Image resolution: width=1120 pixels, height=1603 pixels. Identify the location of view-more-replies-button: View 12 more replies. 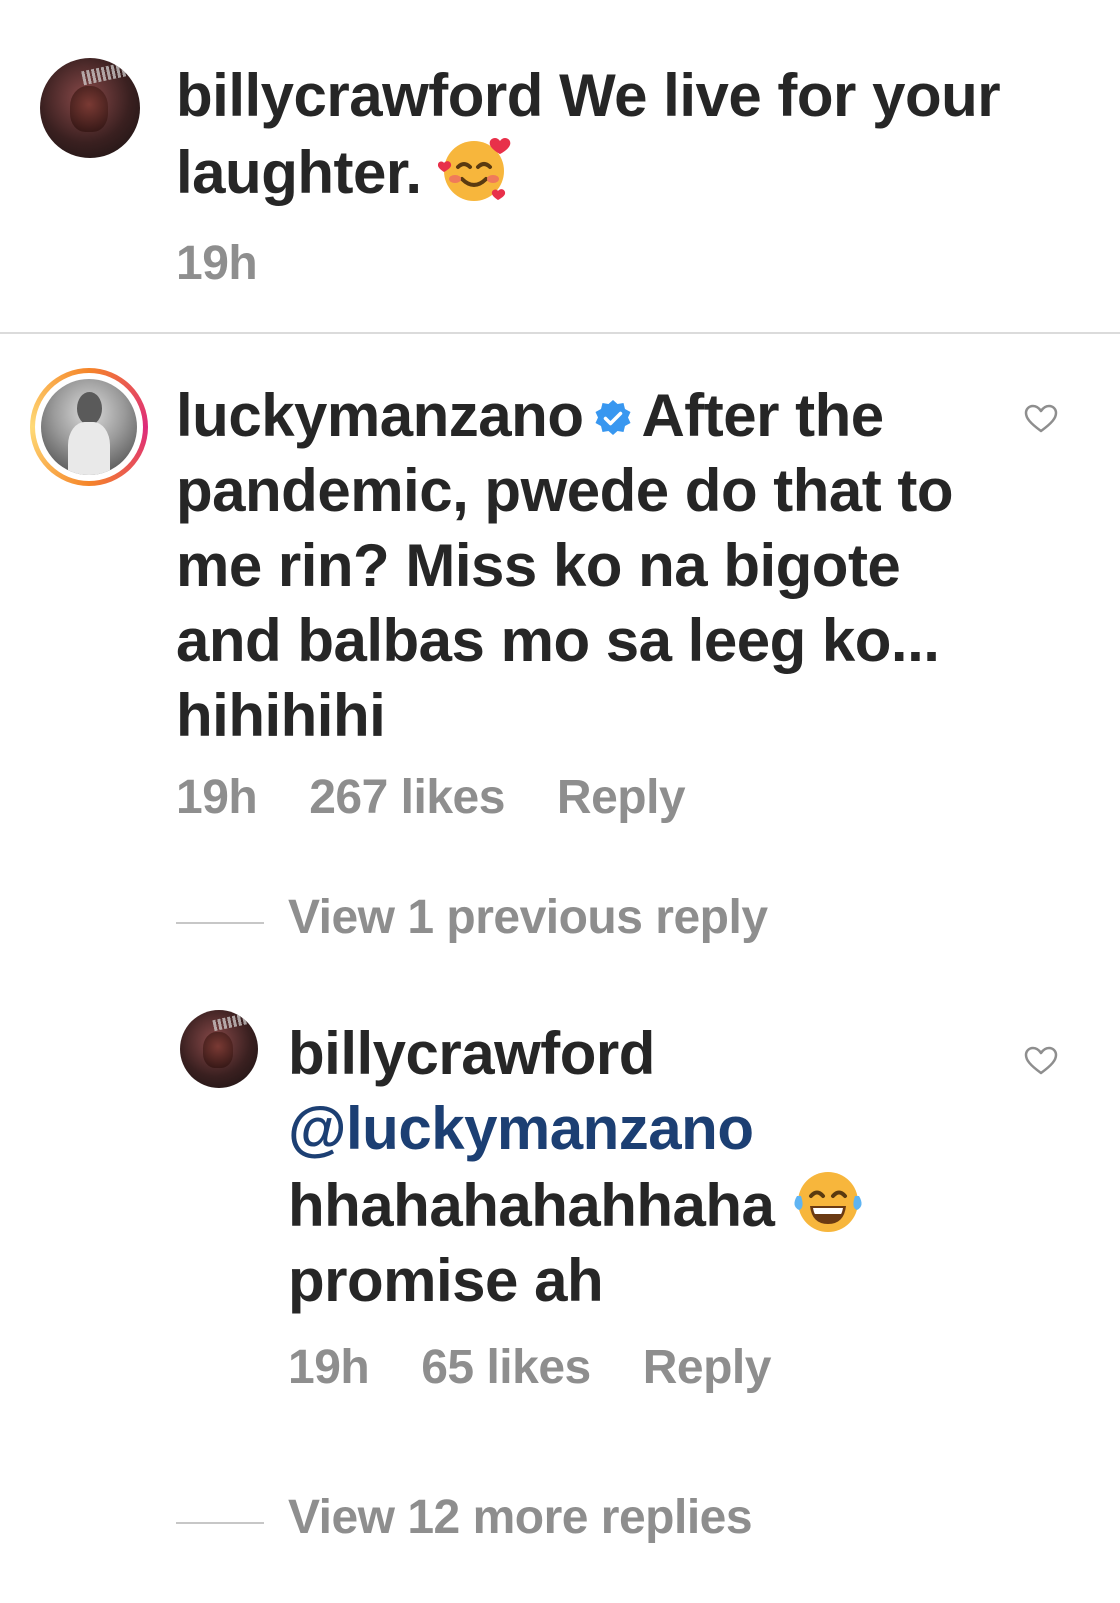
(520, 1517).